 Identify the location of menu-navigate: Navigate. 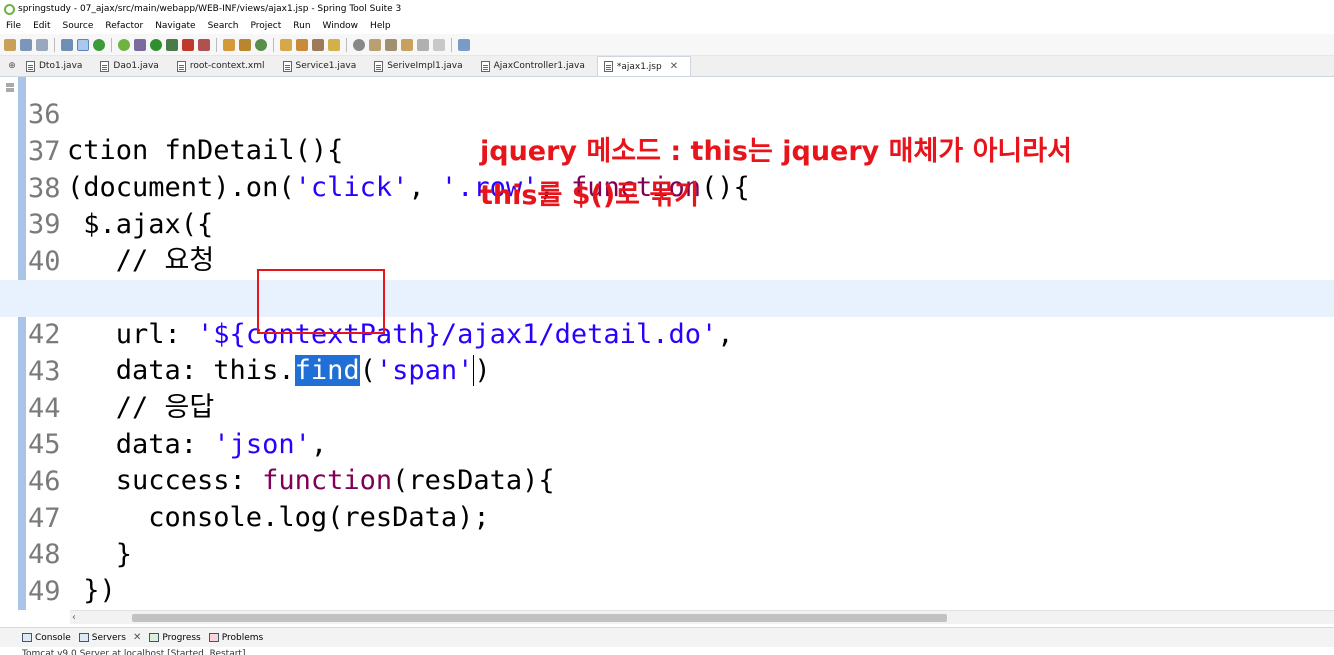
(175, 26).